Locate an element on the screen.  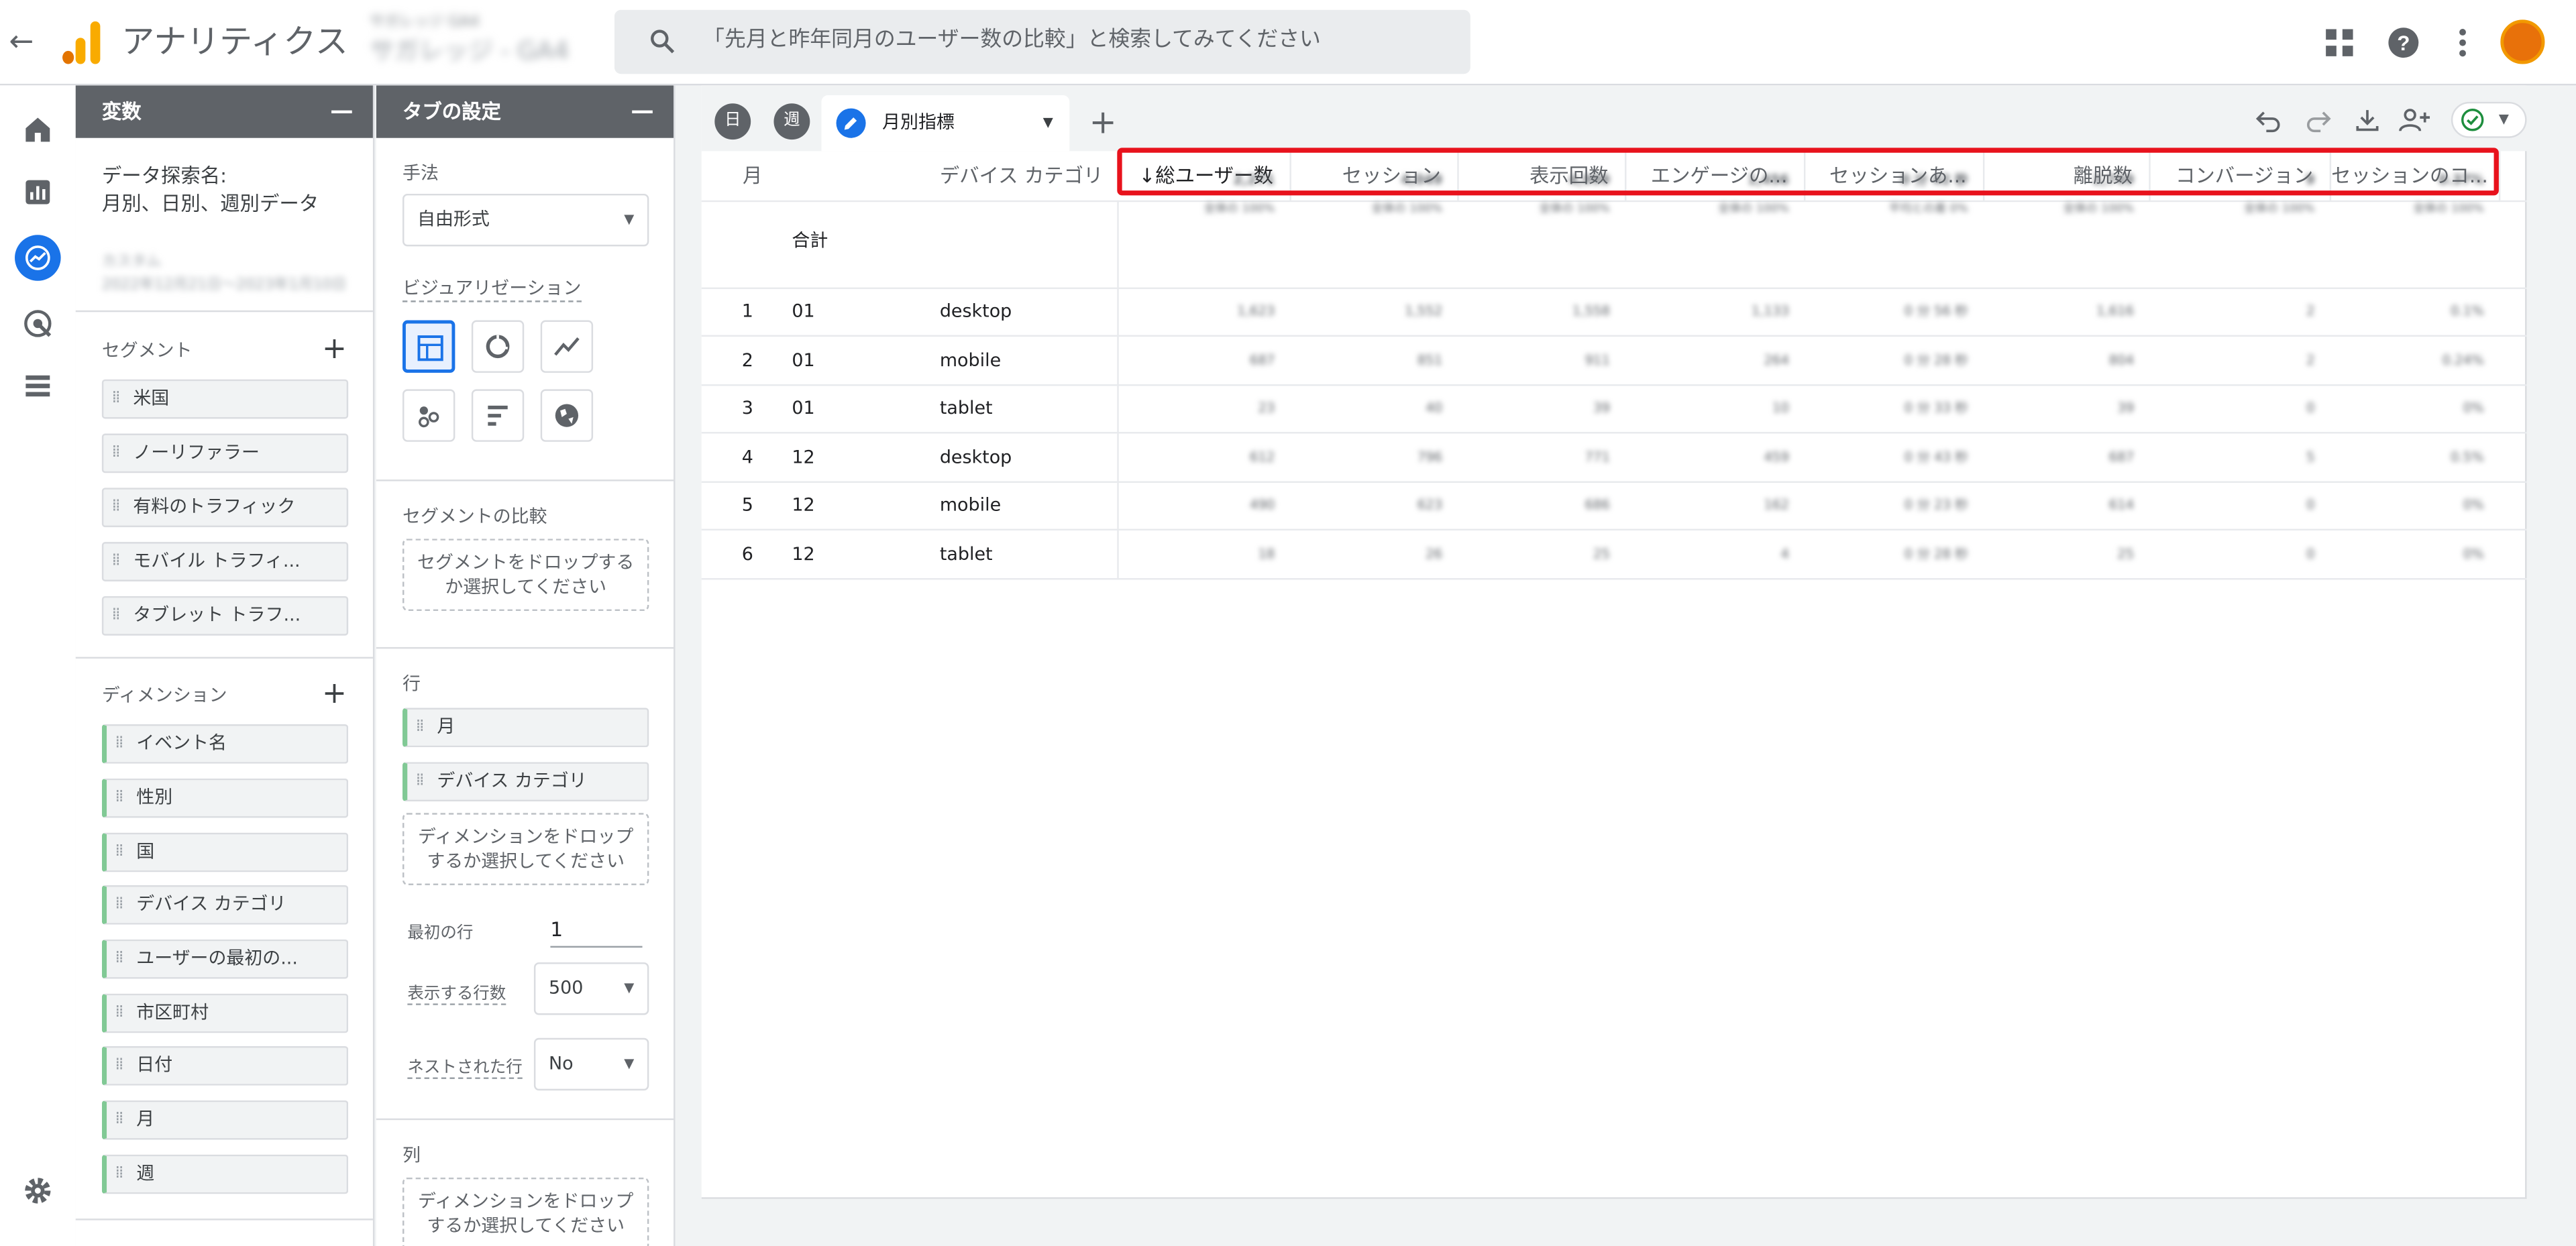
apps-grid-icon is located at coordinates (2339, 43).